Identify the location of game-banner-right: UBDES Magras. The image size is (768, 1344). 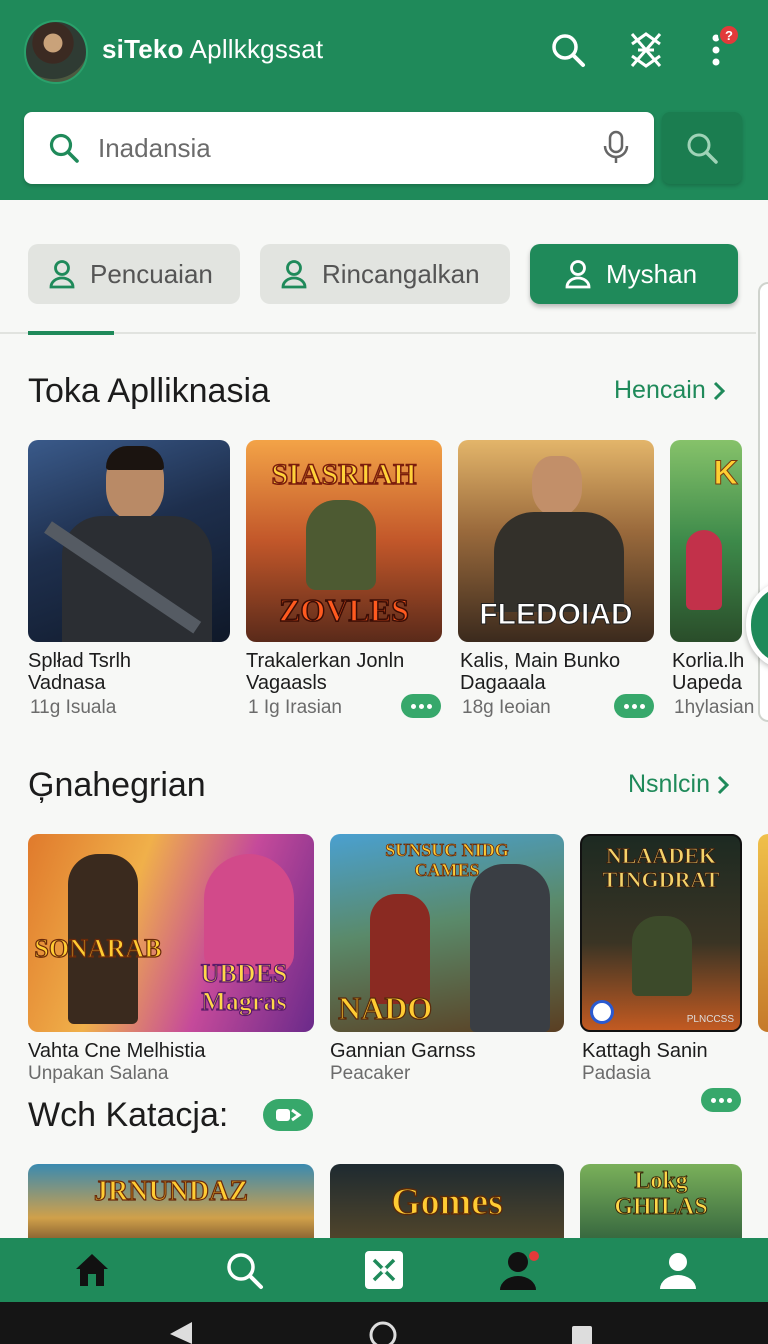
(244, 987).